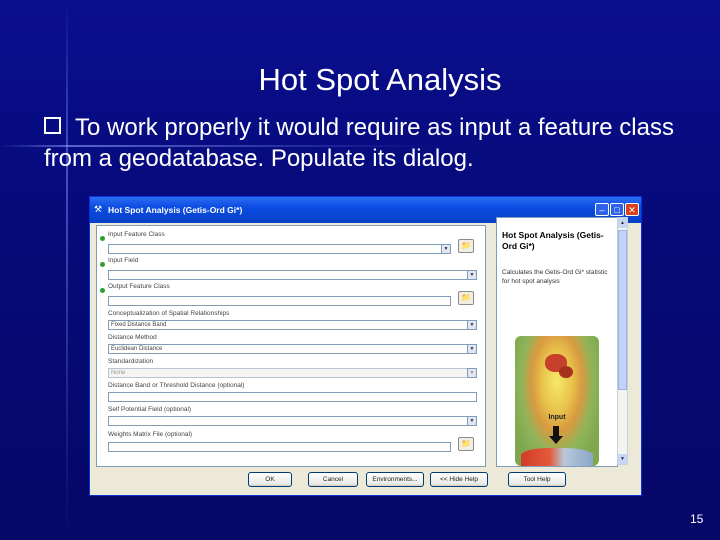 This screenshot has width=720, height=540. What do you see at coordinates (557, 457) in the screenshot?
I see `output-map-preview` at bounding box center [557, 457].